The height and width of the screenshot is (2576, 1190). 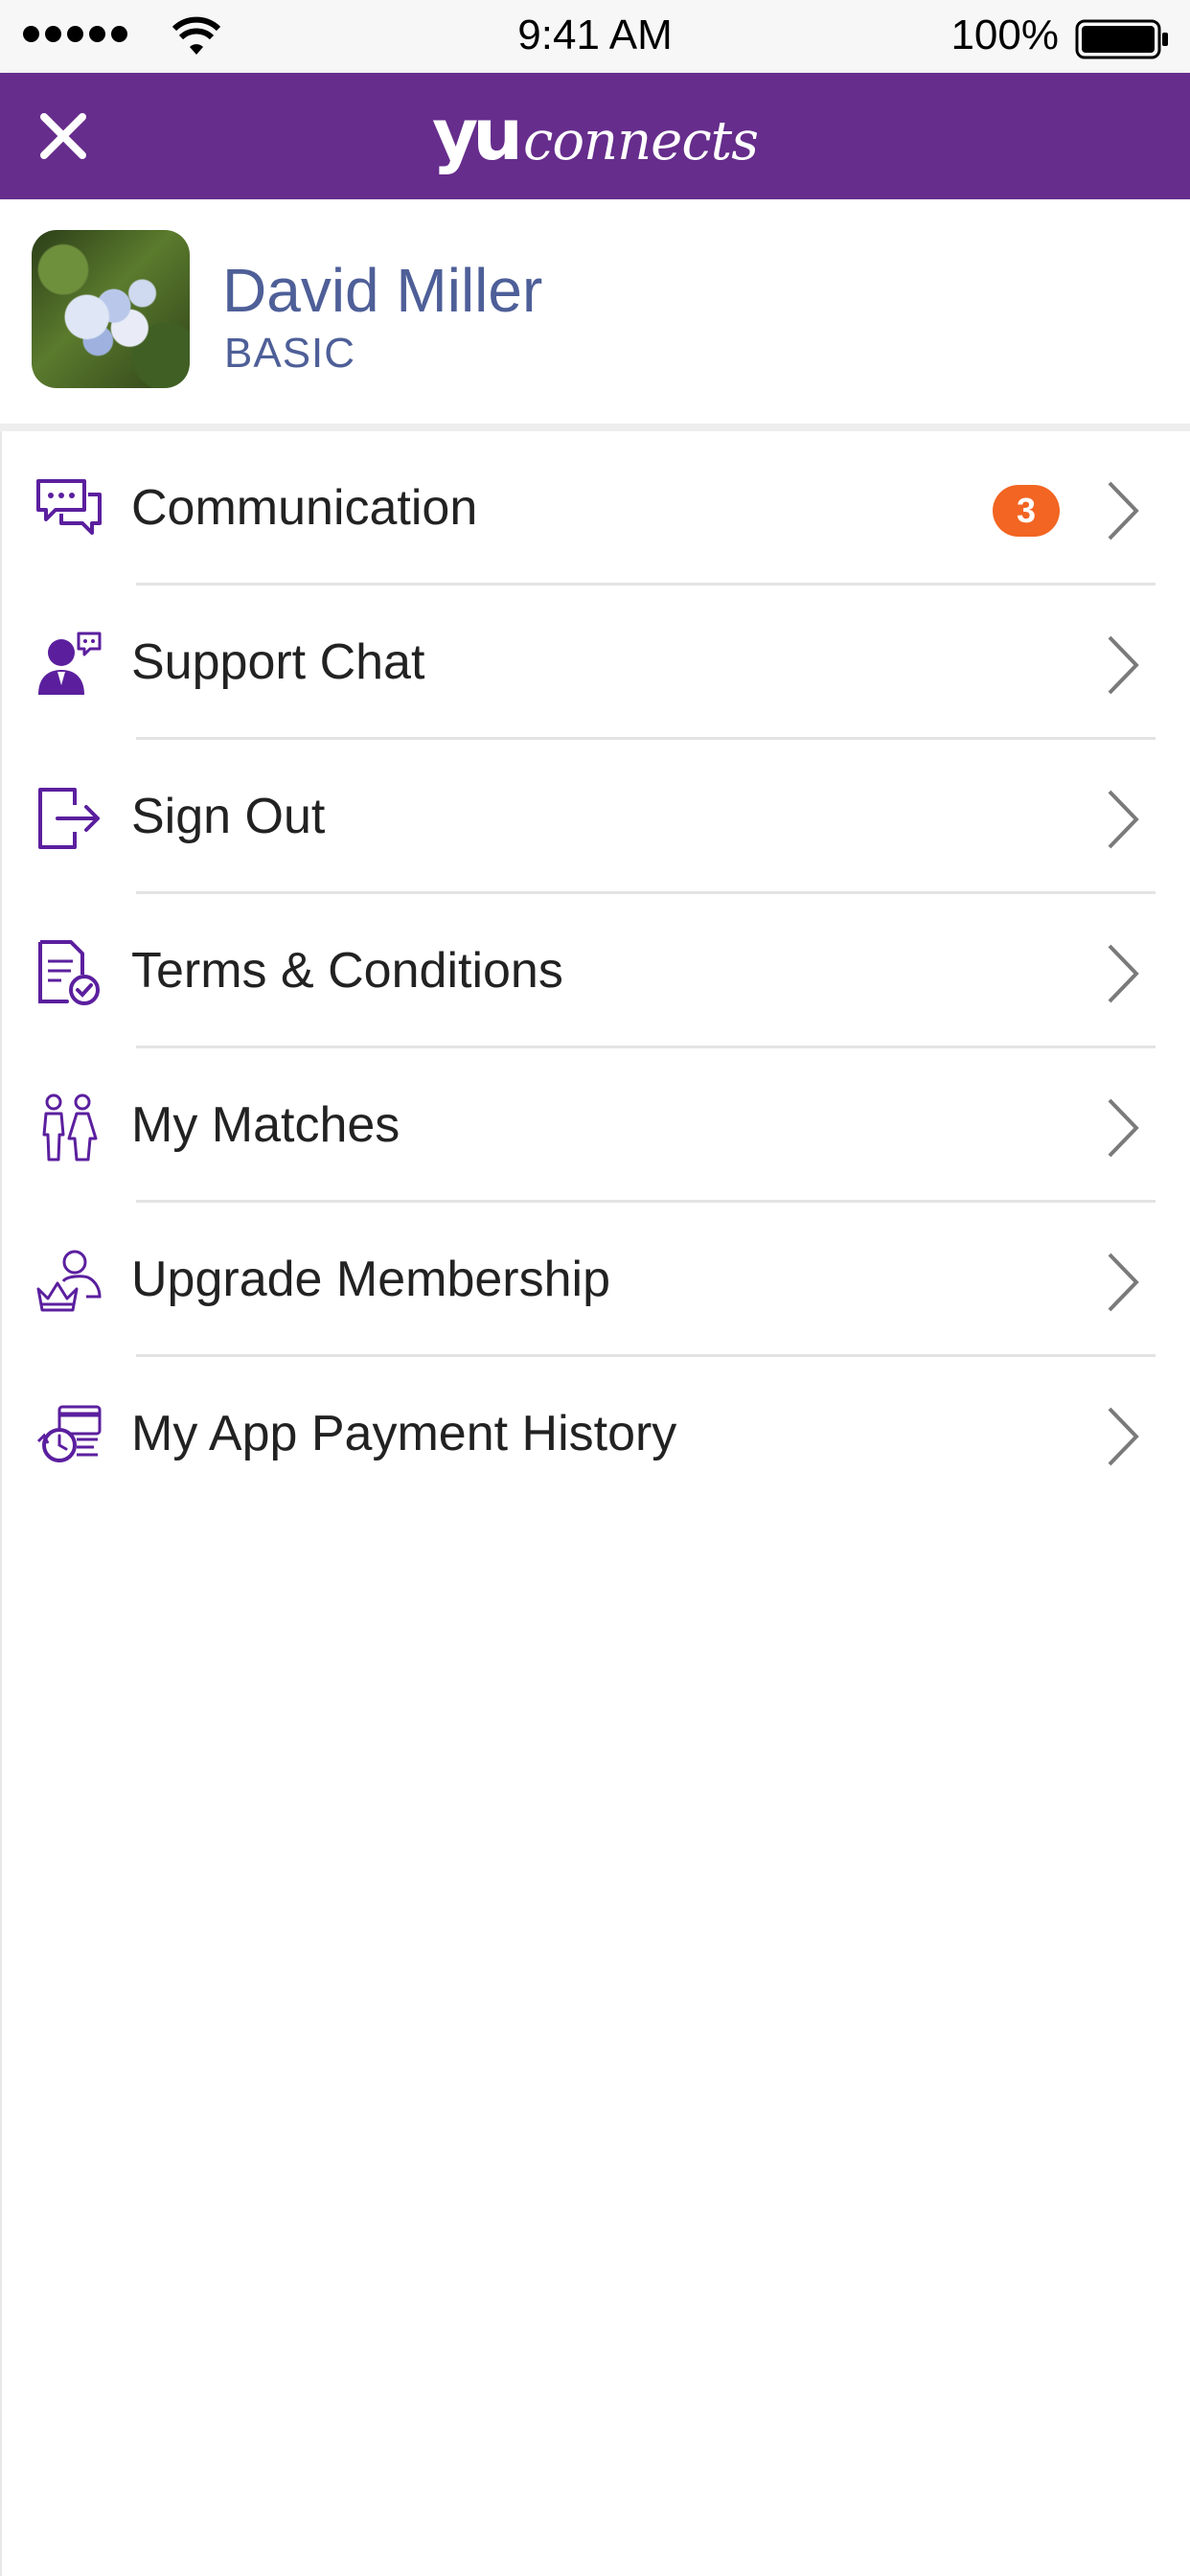 What do you see at coordinates (69, 1281) in the screenshot?
I see `crown-user-icon` at bounding box center [69, 1281].